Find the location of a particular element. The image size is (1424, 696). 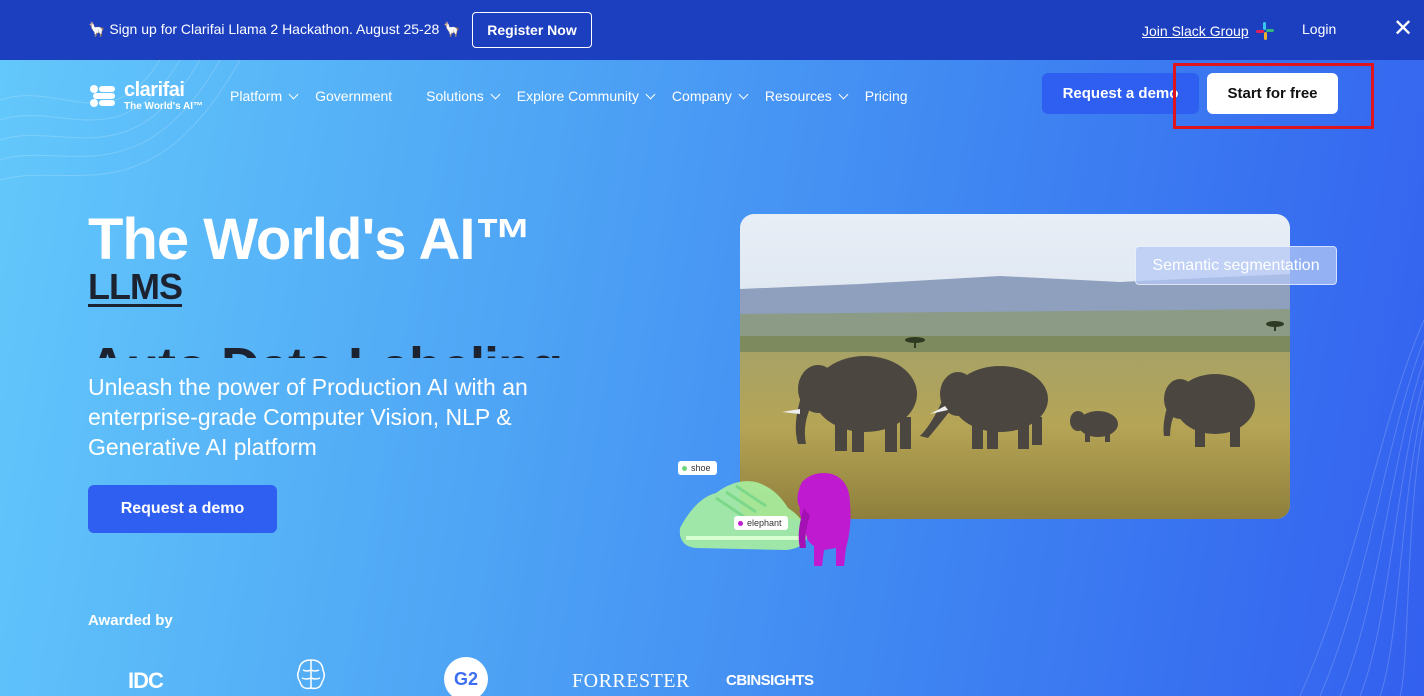

close-icon: ✕ is located at coordinates (1403, 29).